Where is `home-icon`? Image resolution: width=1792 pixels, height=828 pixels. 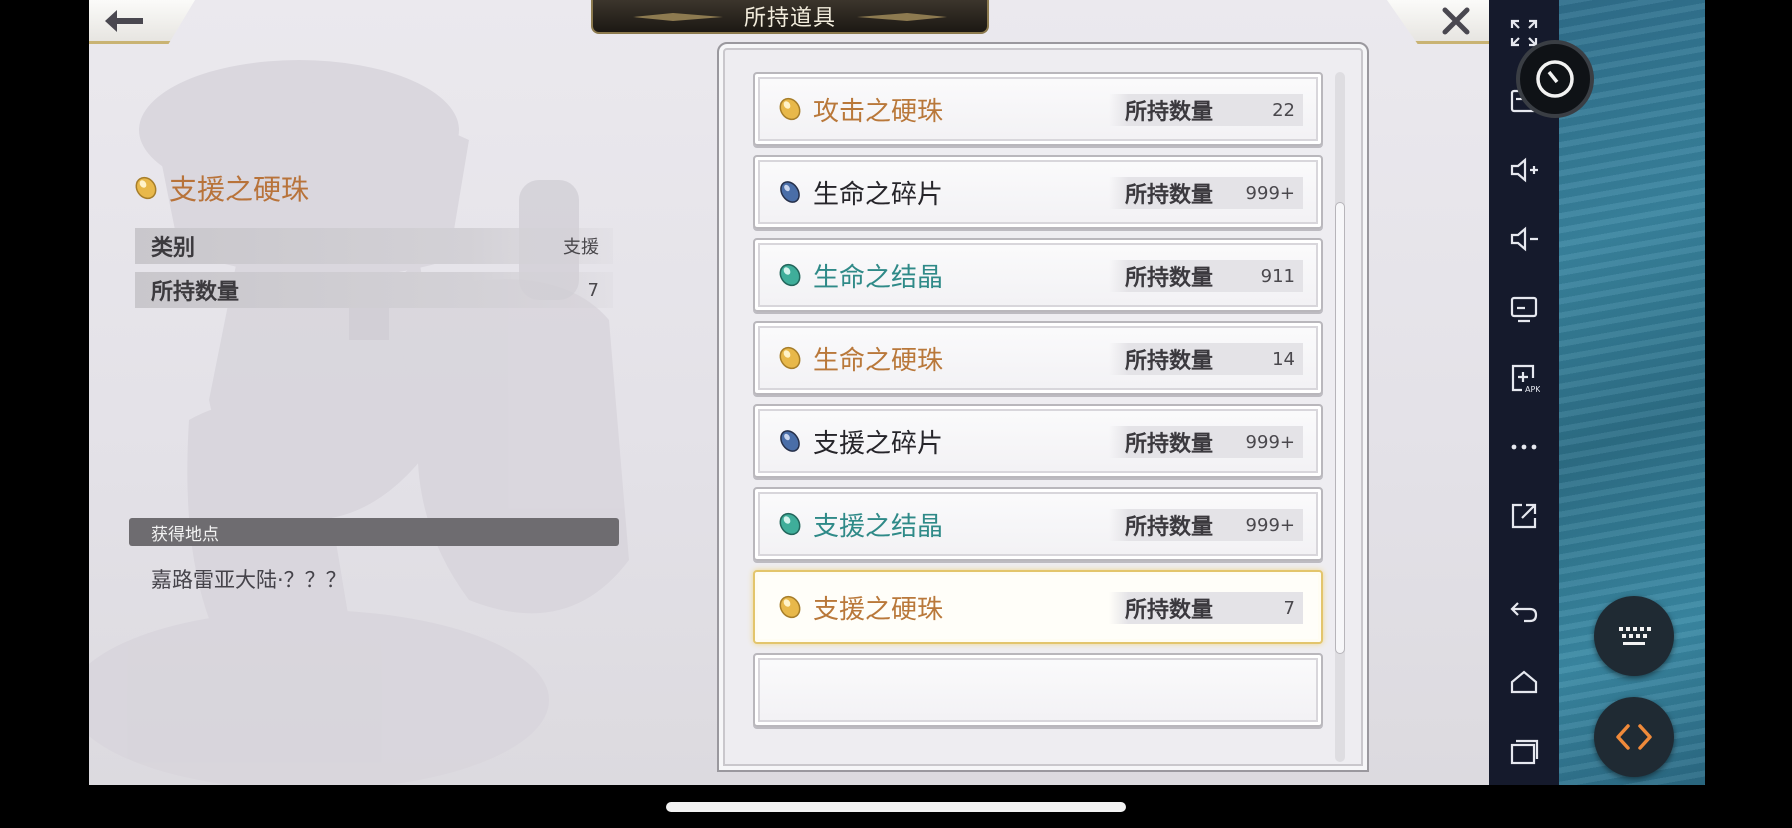
home-icon is located at coordinates (1524, 682).